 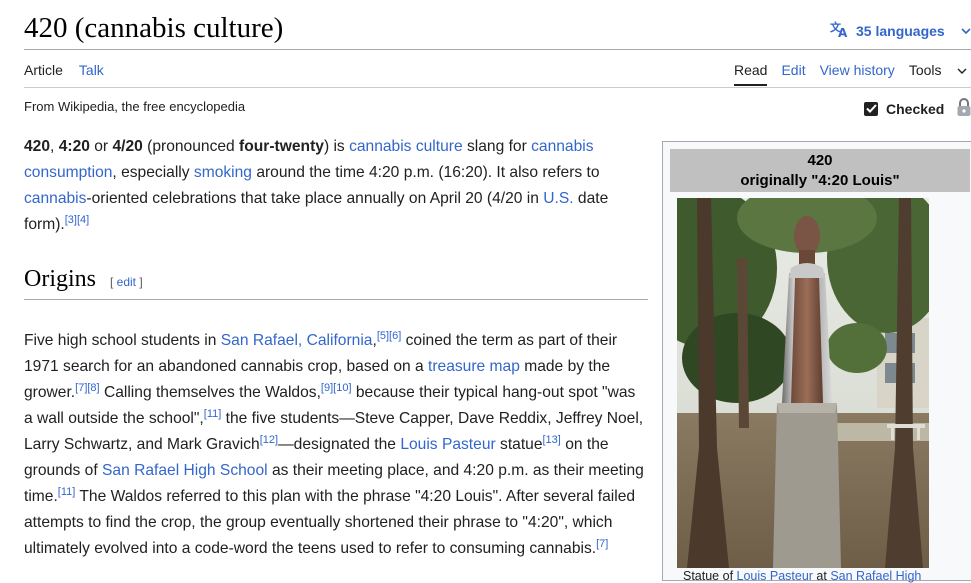 I want to click on link-cannabis: cannabis, so click(x=55, y=198).